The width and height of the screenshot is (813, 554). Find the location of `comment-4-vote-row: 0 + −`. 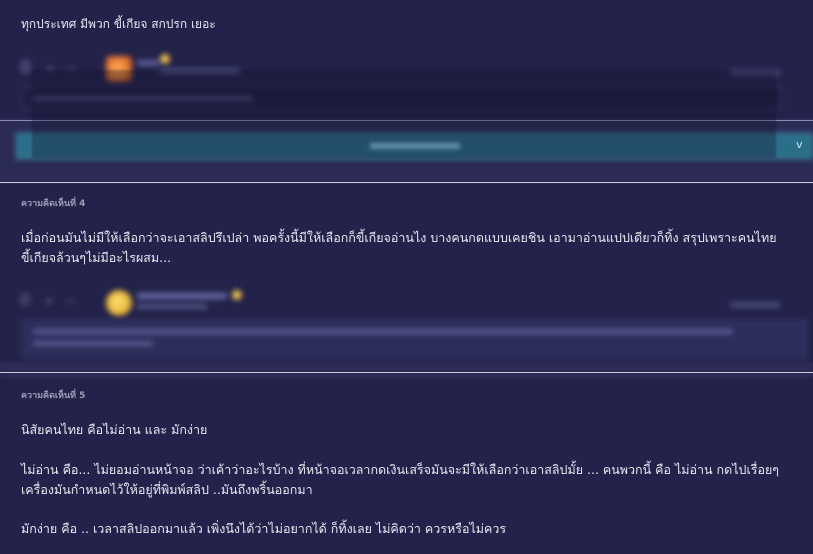

comment-4-vote-row: 0 + − is located at coordinates (150, 303).